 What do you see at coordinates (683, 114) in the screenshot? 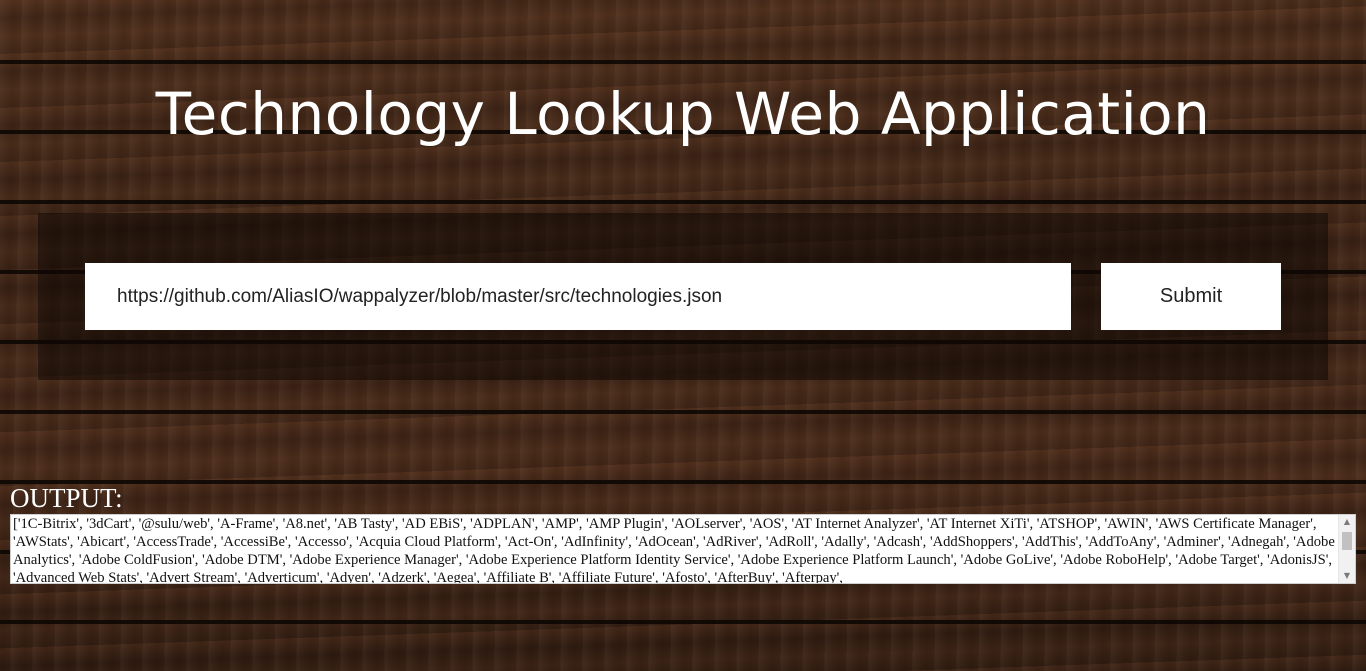
I see `page-title: Technology Lookup Web Application` at bounding box center [683, 114].